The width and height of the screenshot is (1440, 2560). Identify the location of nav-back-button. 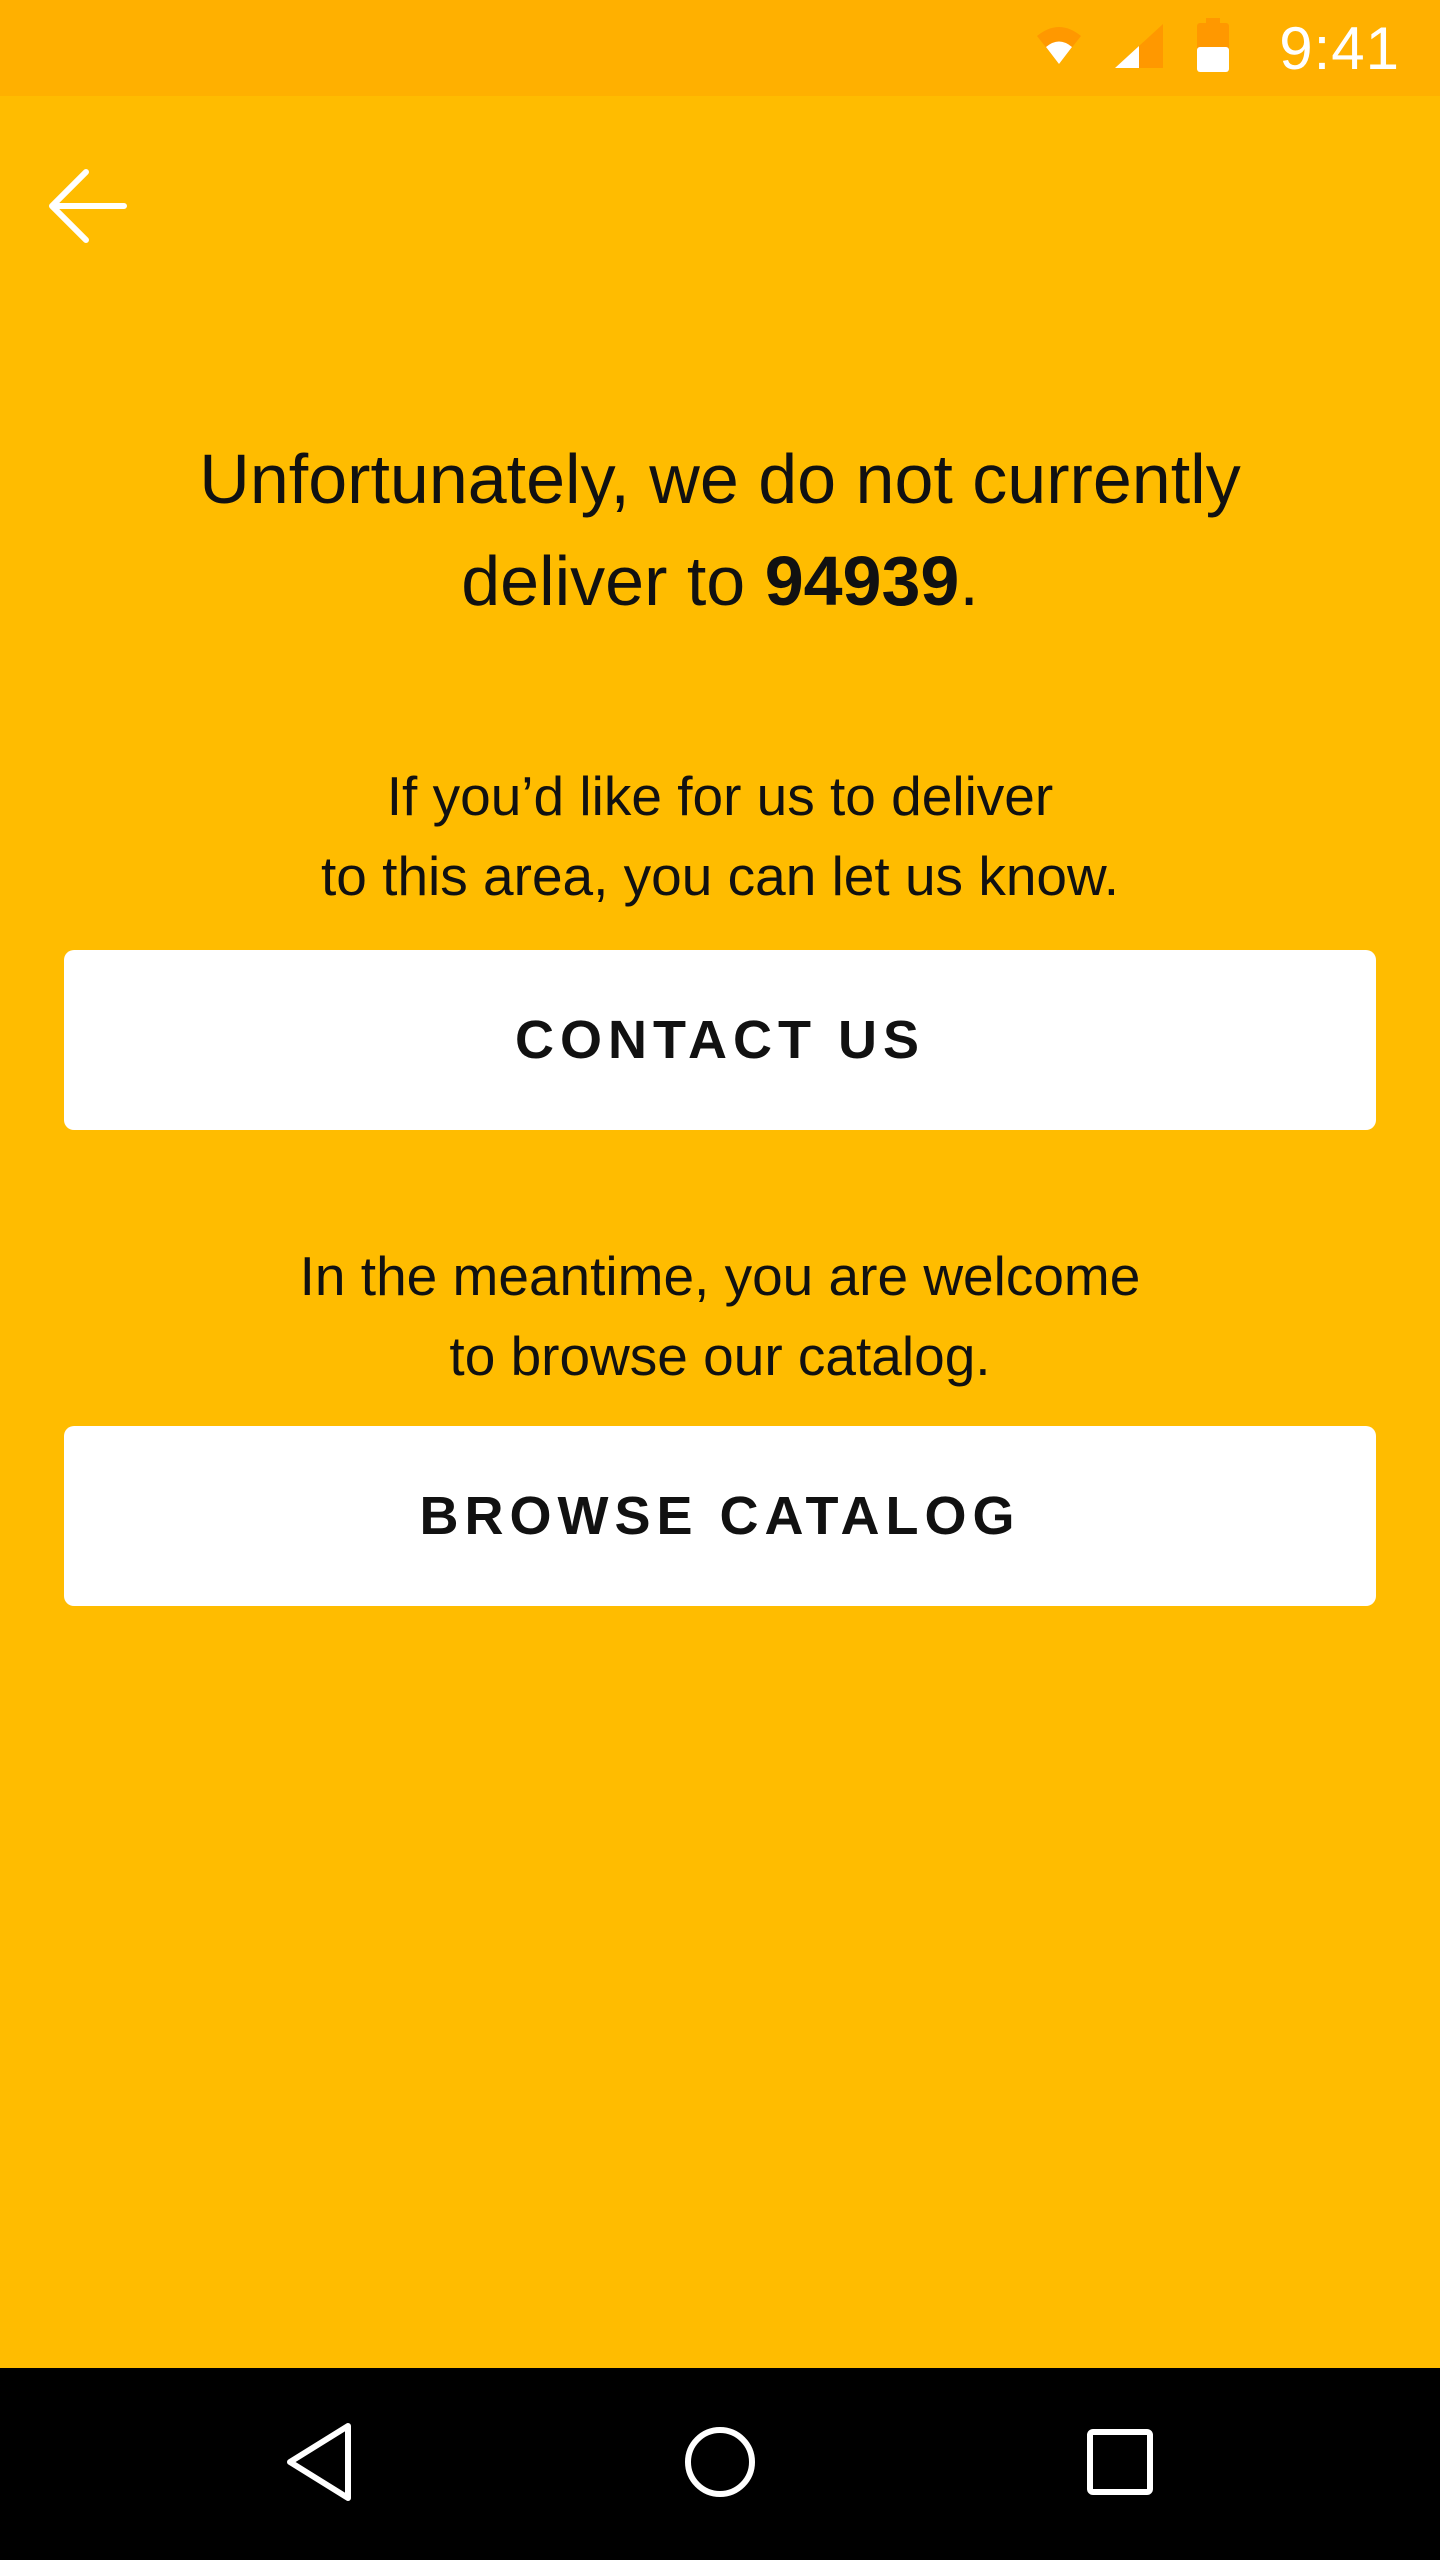
(320, 2464).